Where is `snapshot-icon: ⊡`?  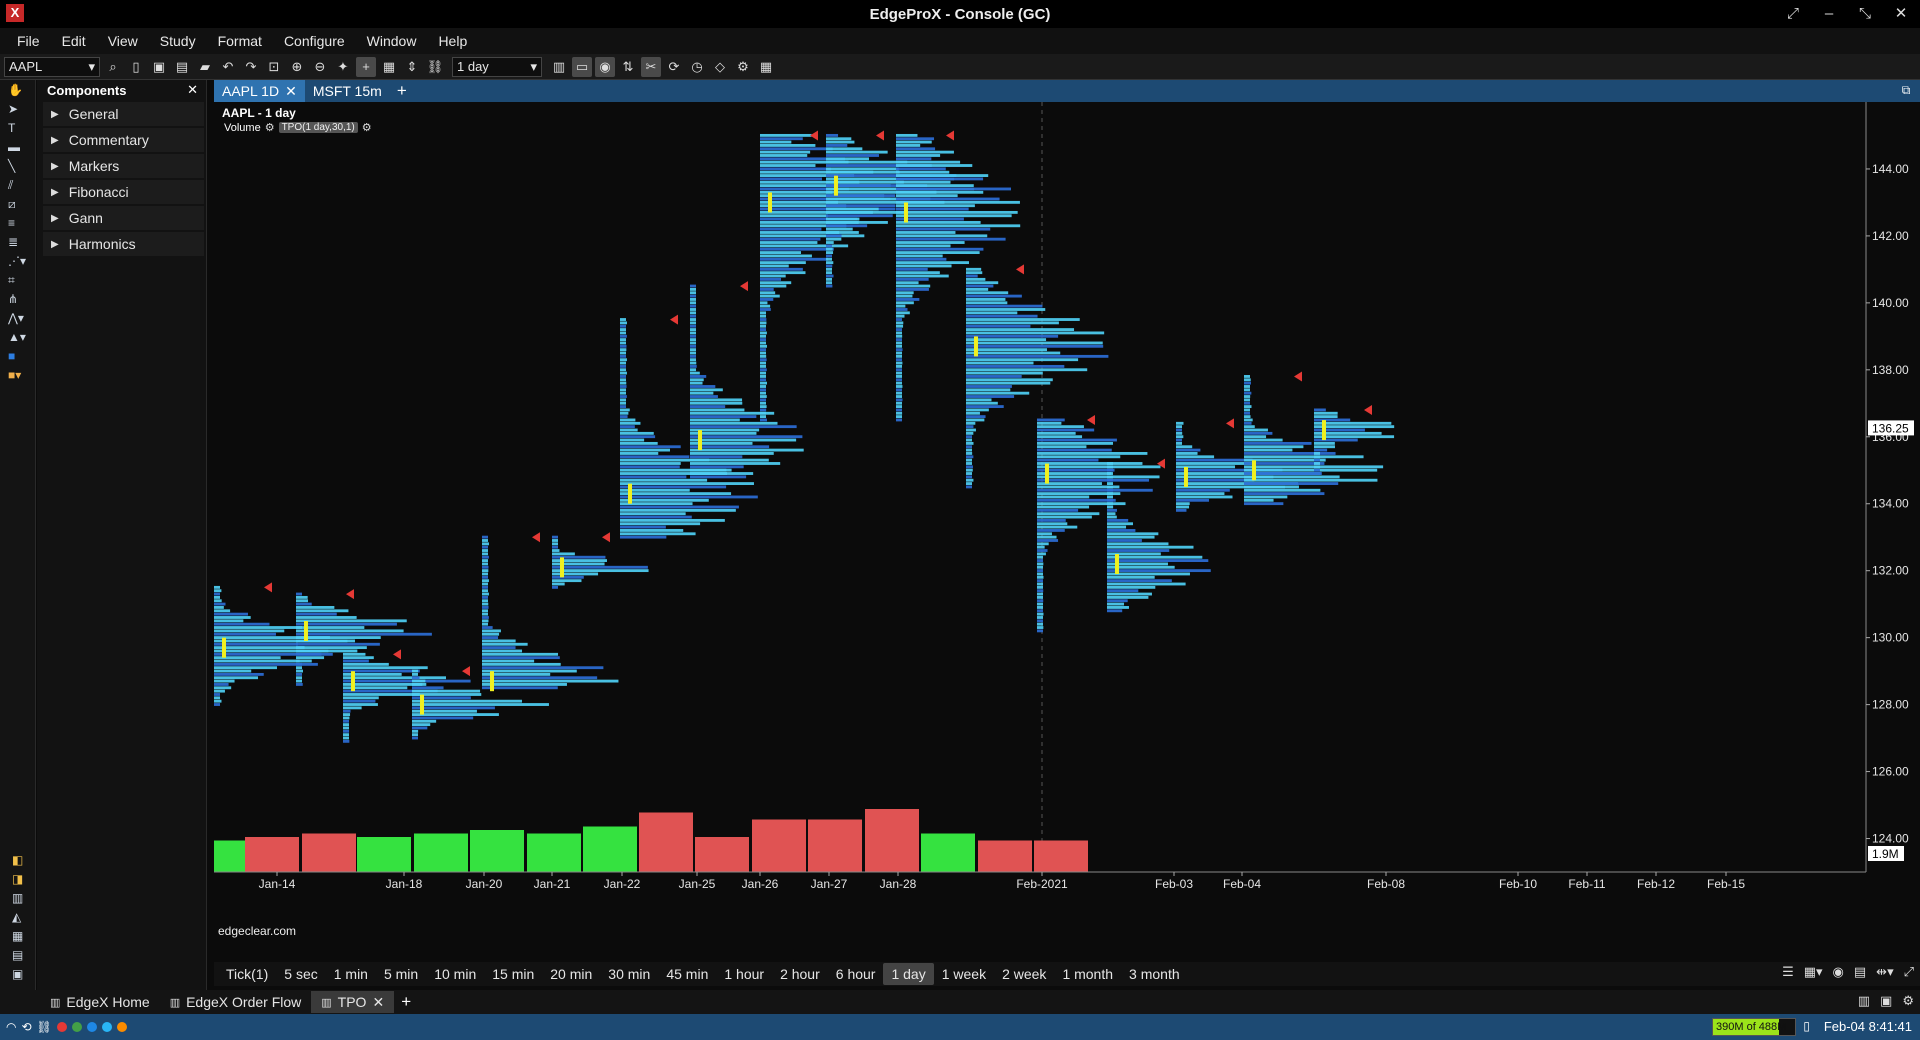
snapshot-icon: ⊡ is located at coordinates (274, 67).